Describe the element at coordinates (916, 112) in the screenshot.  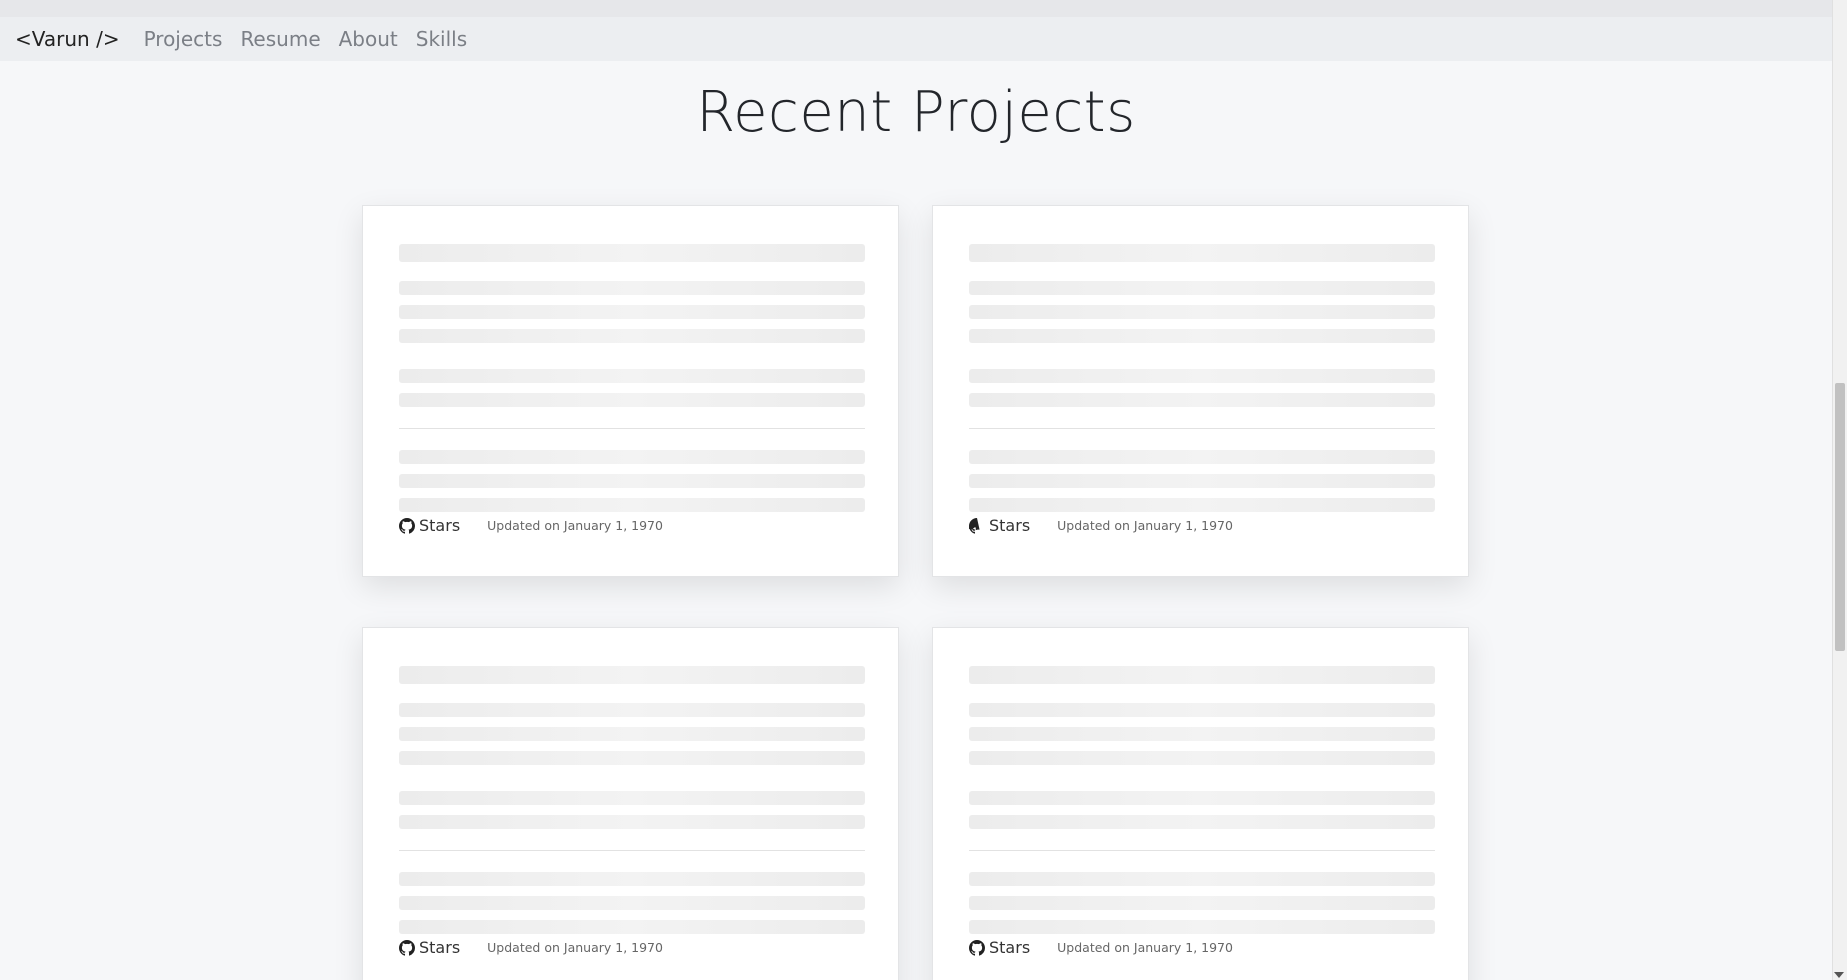
I see `page-title: Recent Projects` at that location.